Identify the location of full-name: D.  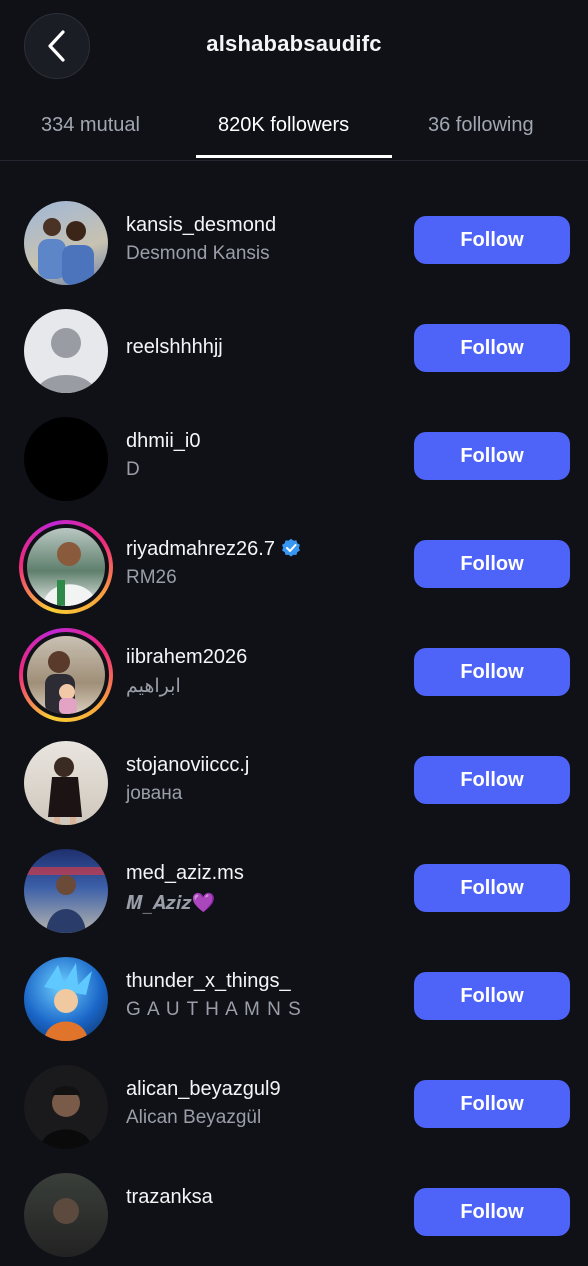
(133, 469).